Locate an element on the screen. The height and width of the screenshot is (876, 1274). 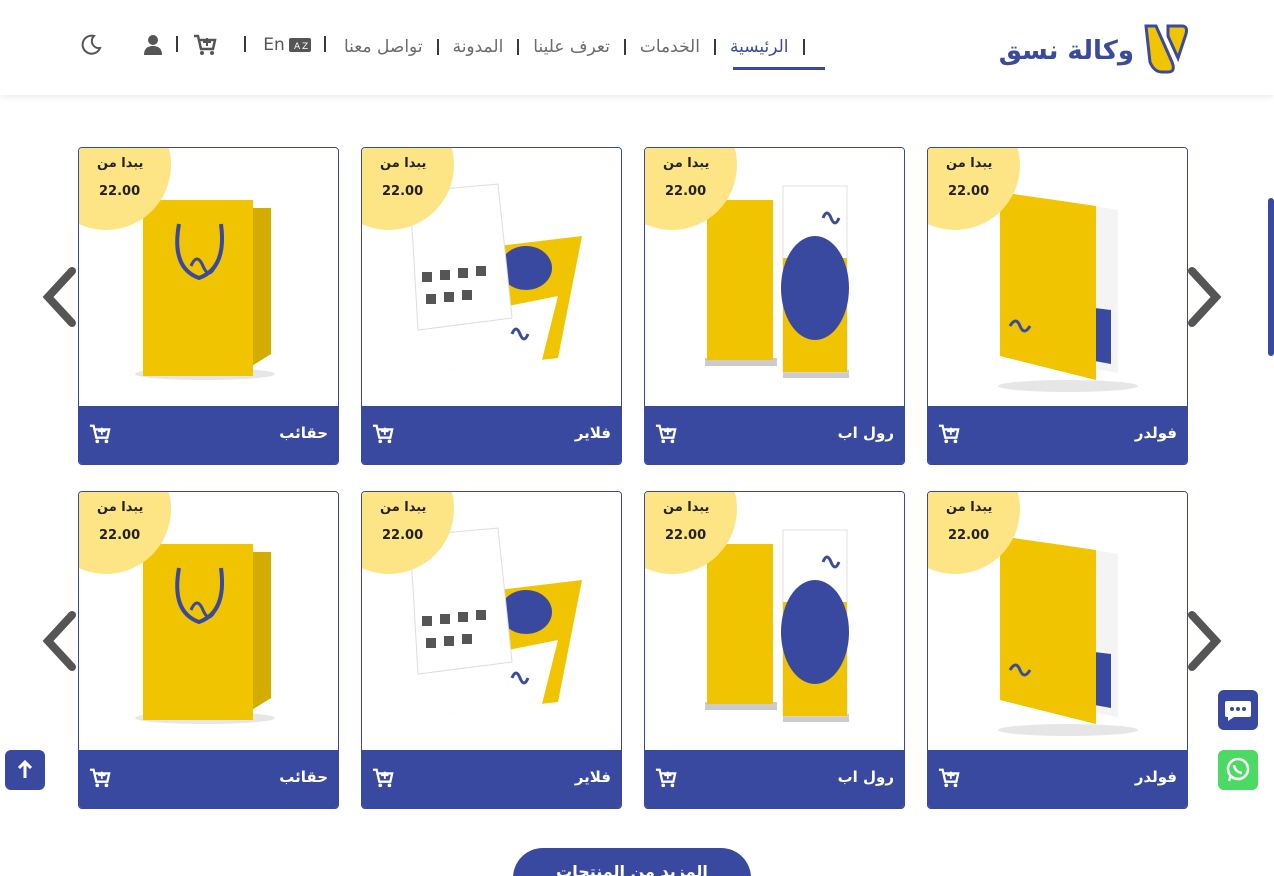
translate-icon: AZ is located at coordinates (299, 45).